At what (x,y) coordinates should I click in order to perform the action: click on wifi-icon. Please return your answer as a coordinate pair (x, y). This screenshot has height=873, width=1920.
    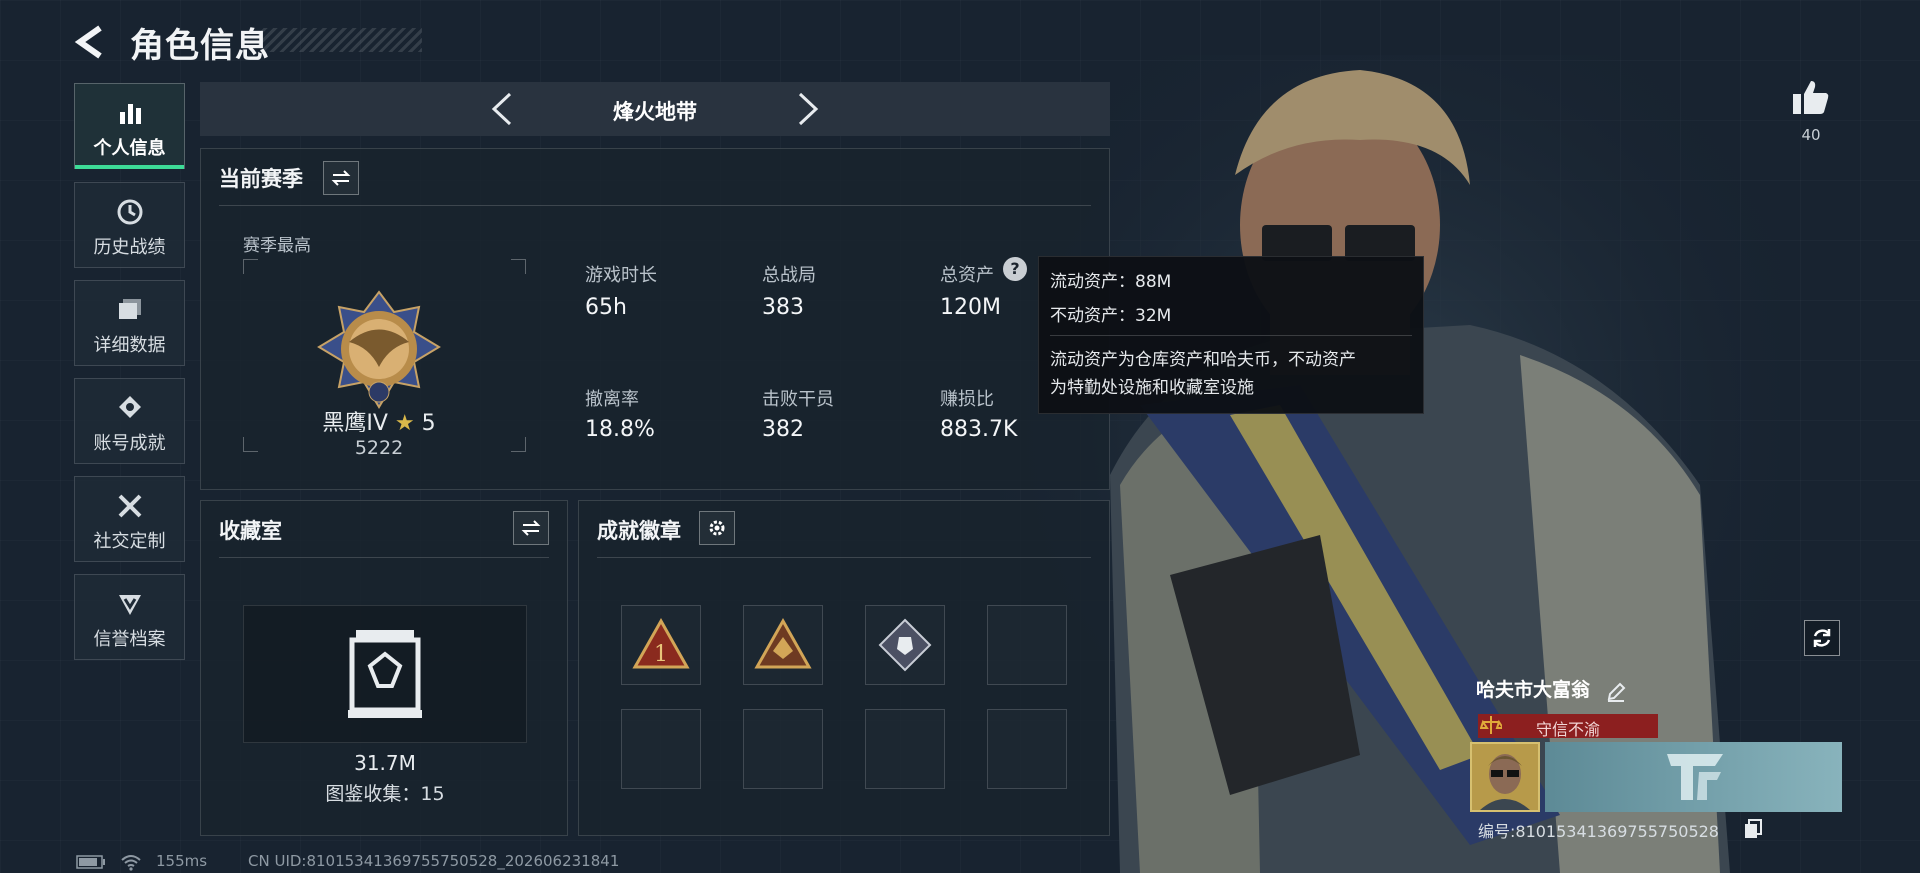
    Looking at the image, I should click on (131, 863).